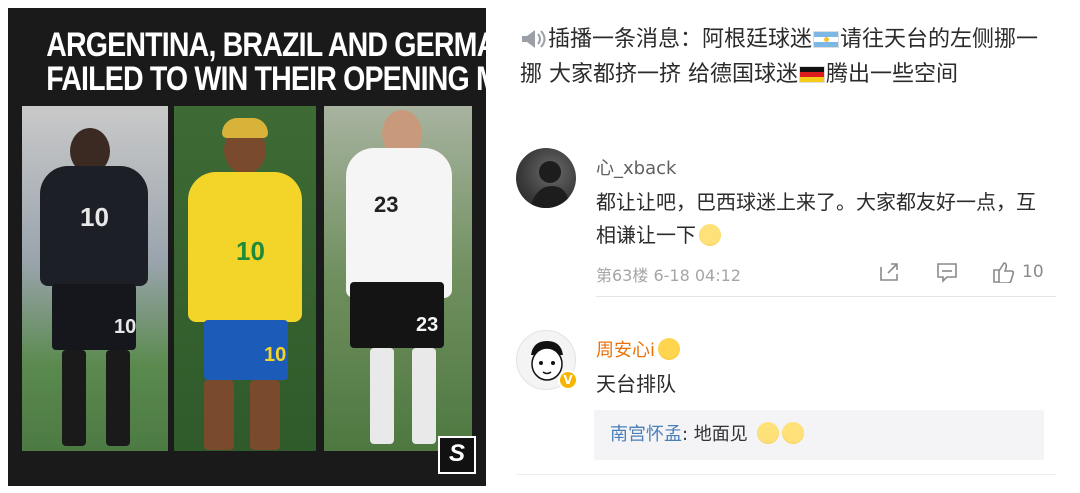 Image resolution: width=1080 pixels, height=493 pixels. What do you see at coordinates (1004, 272) in the screenshot?
I see `like-icon` at bounding box center [1004, 272].